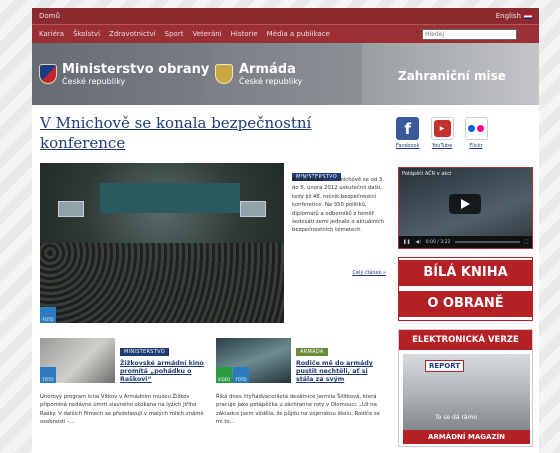 This screenshot has width=560, height=453. What do you see at coordinates (253, 360) in the screenshot?
I see `diver-thumbnail: VIDEO FOTO` at bounding box center [253, 360].